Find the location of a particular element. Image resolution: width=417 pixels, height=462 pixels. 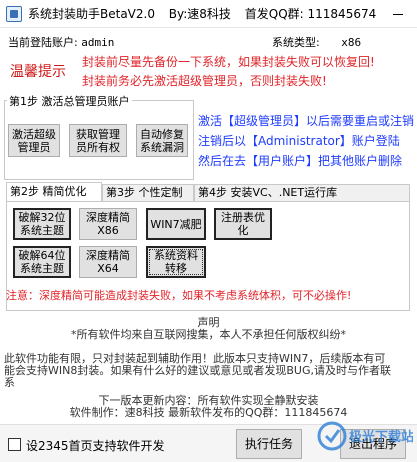

run-task-button: 执行任务 is located at coordinates (269, 444).